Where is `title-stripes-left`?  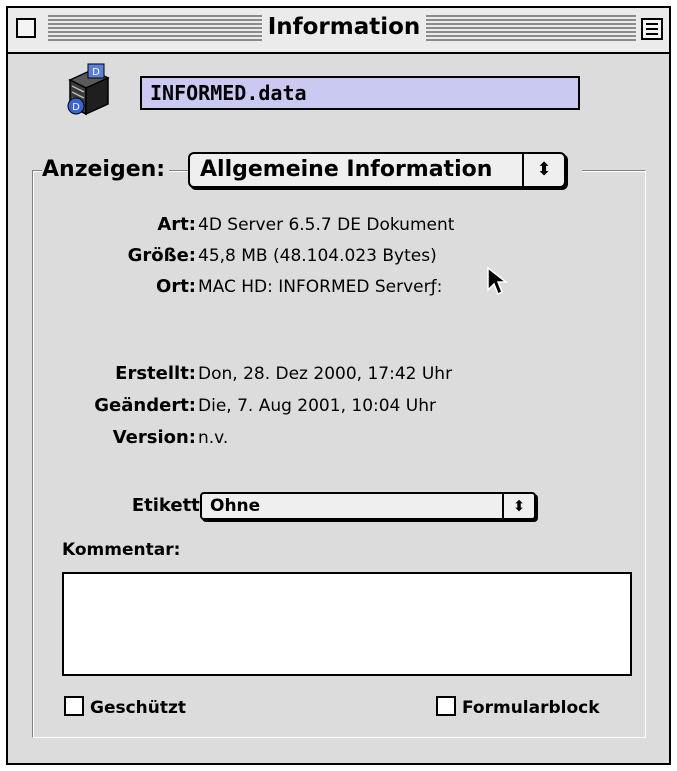 title-stripes-left is located at coordinates (155, 28).